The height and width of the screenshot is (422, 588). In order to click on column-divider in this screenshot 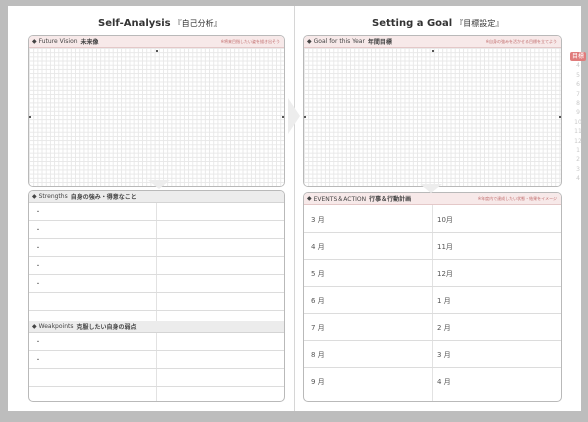, I will do `click(432, 303)`.